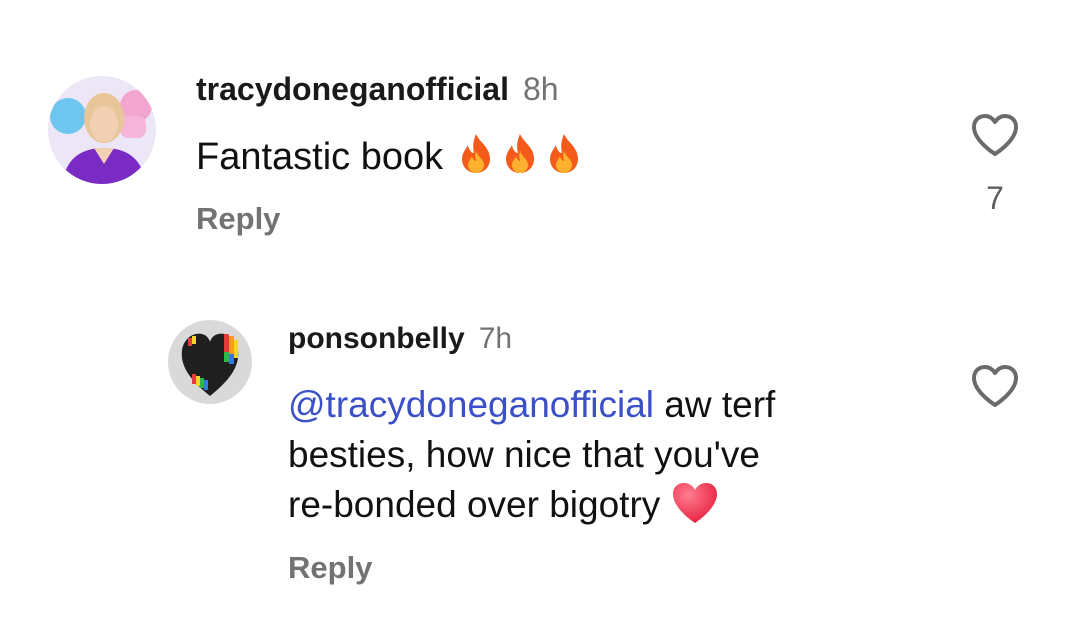 The image size is (1075, 634). I want to click on comment-line: besties, how nice that you've, so click(524, 454).